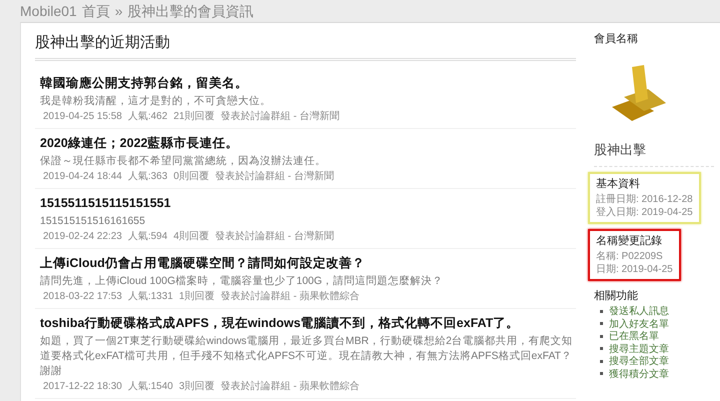 The width and height of the screenshot is (720, 401). Describe the element at coordinates (630, 256) in the screenshot. I see `info-line: 名稱: P02209S` at that location.